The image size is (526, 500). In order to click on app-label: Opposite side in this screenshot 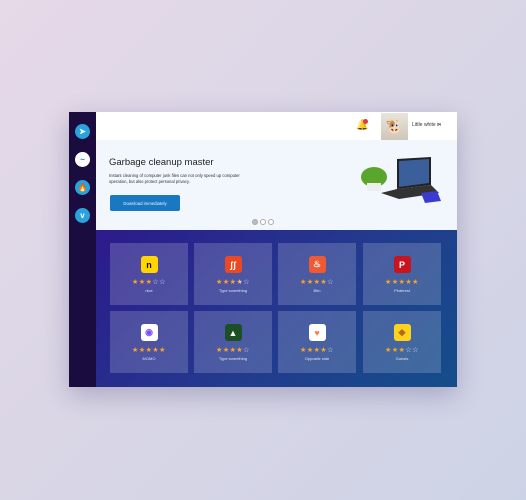, I will do `click(317, 358)`.